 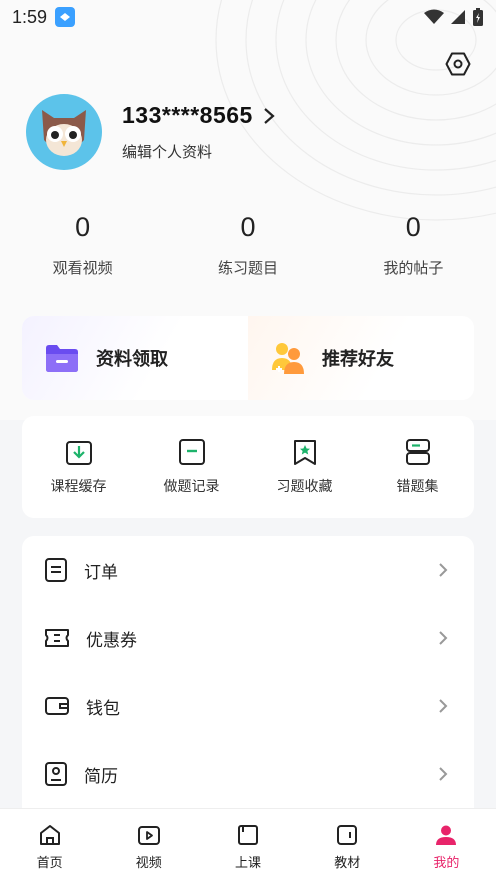 What do you see at coordinates (446, 835) in the screenshot?
I see `profile-icon` at bounding box center [446, 835].